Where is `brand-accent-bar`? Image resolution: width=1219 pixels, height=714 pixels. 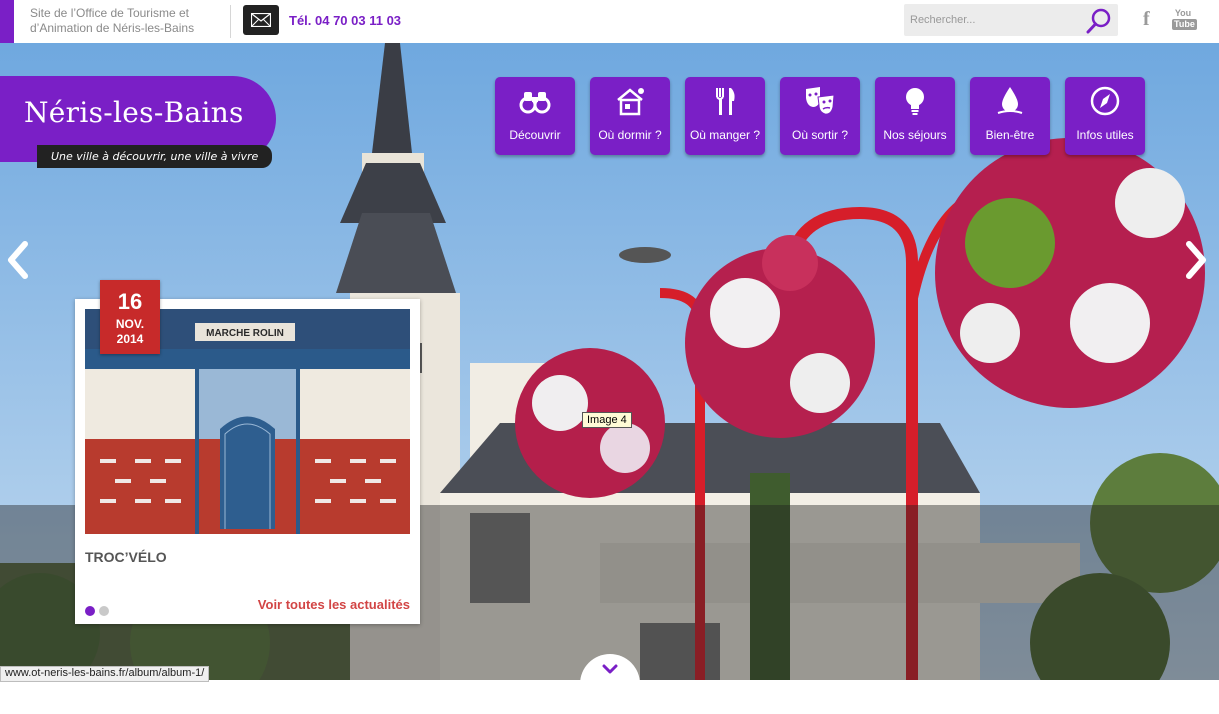
brand-accent-bar is located at coordinates (7, 21).